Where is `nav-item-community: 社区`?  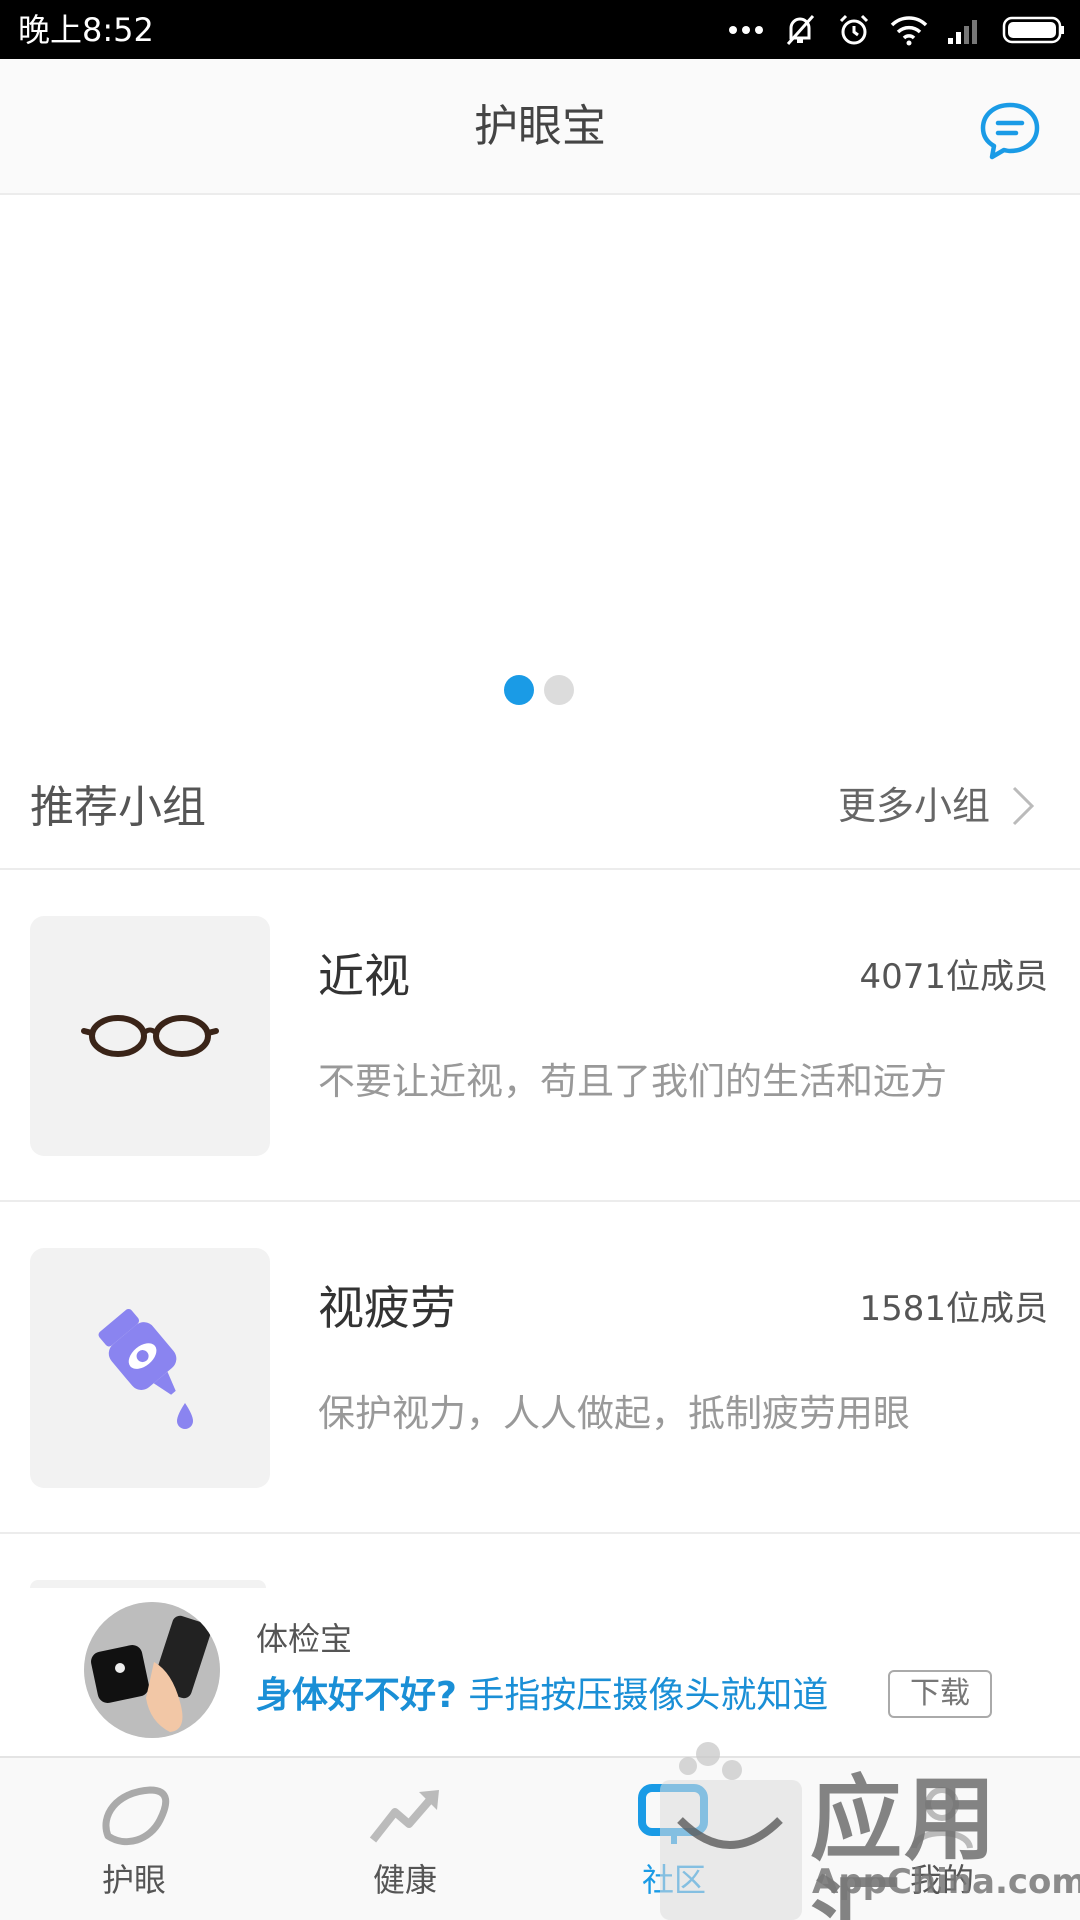 nav-item-community: 社区 is located at coordinates (674, 1839).